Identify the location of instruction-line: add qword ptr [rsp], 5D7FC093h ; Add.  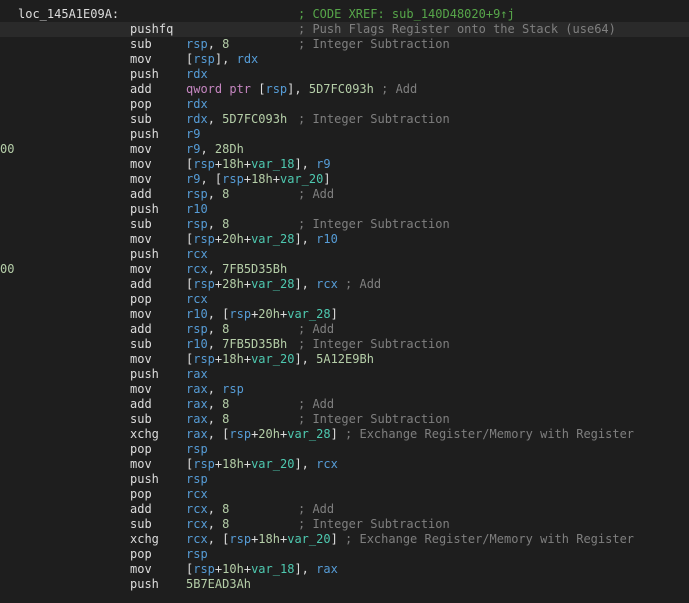
(344, 89).